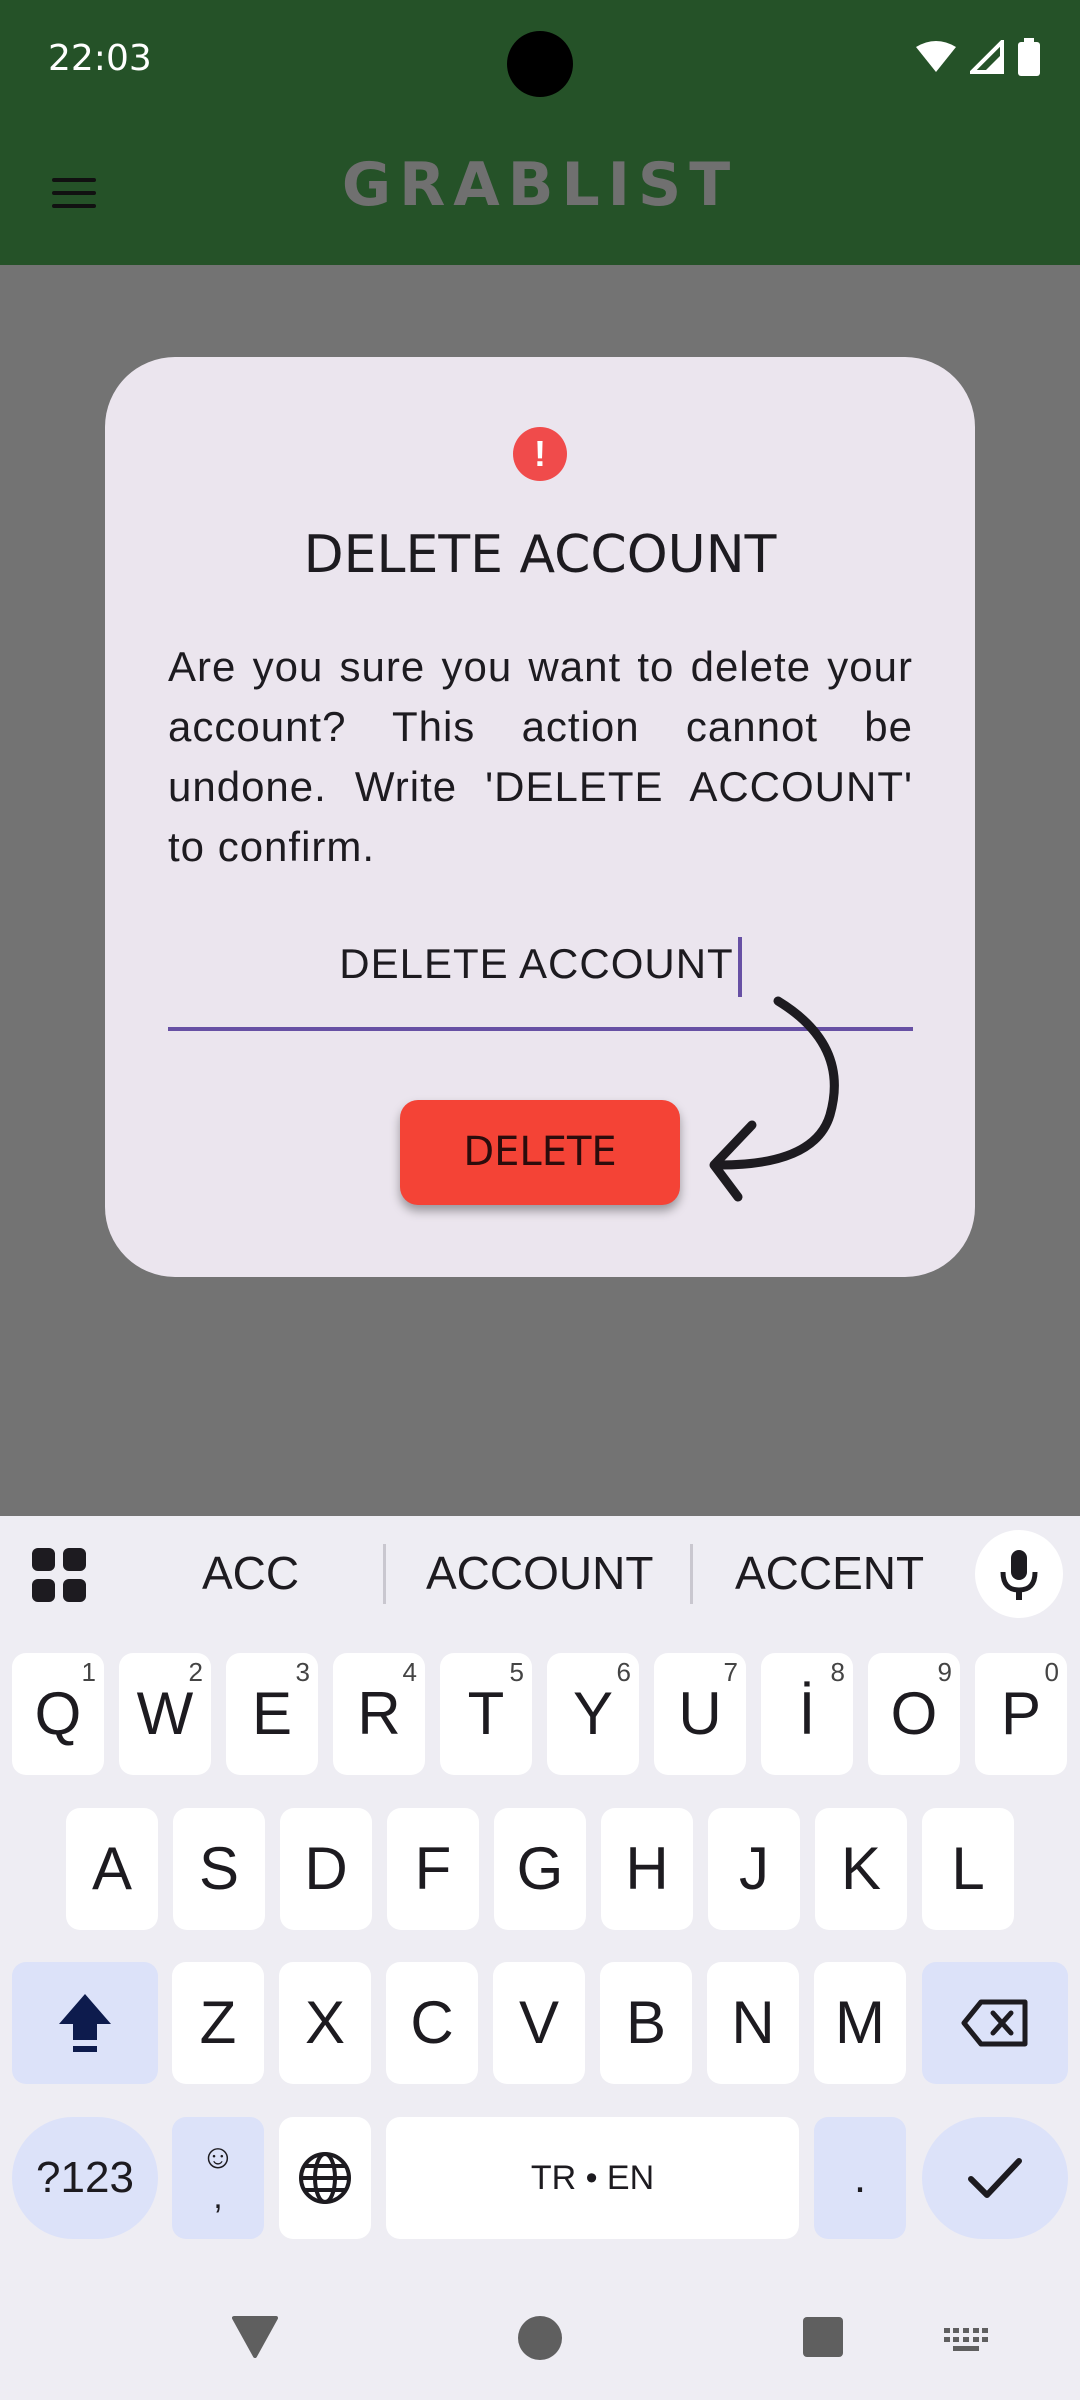  I want to click on key-label: X, so click(325, 2022).